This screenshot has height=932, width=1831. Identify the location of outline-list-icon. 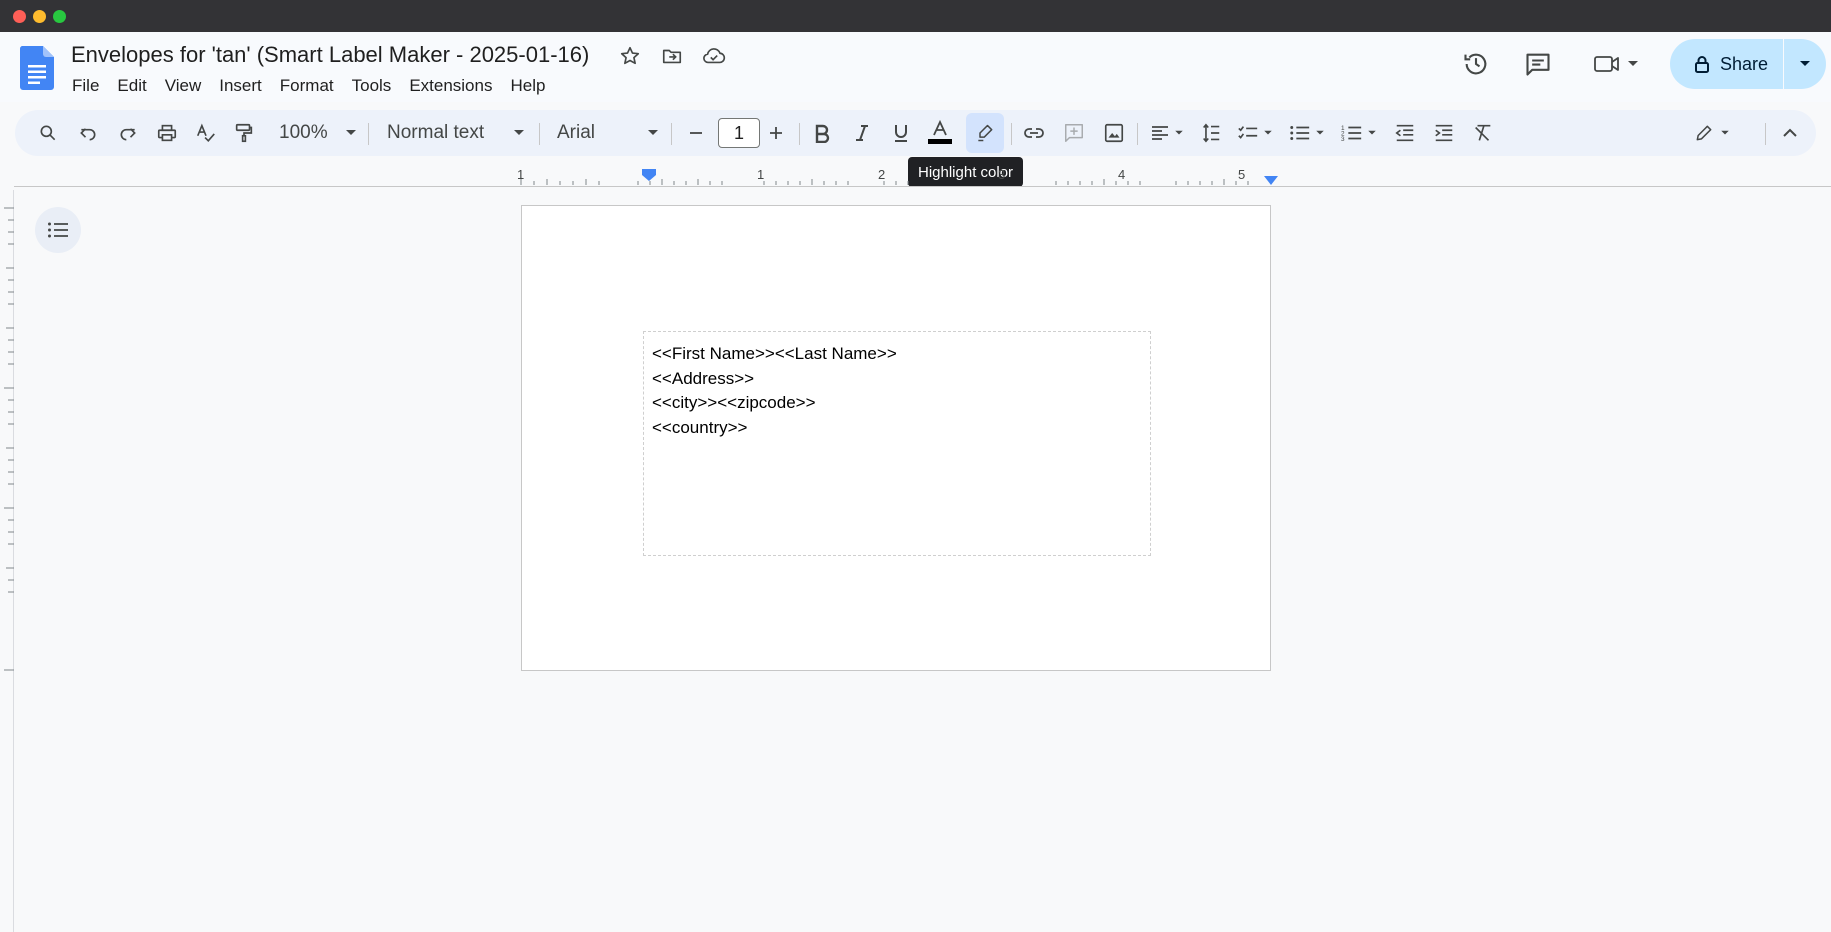
(58, 230).